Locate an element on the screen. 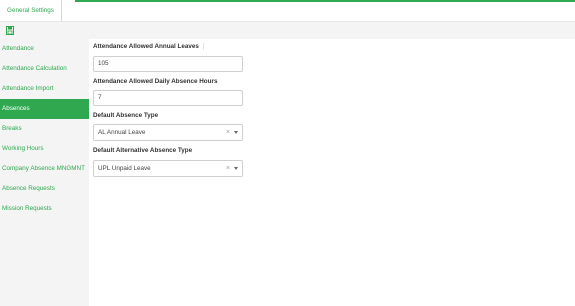  annual-leaves-label: Attendance Allowed Annual Leaves is located at coordinates (148, 46).